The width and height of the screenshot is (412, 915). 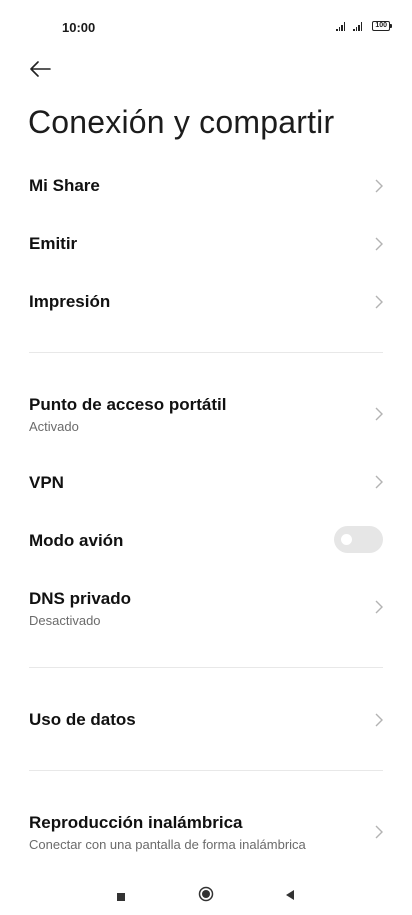 What do you see at coordinates (46, 482) in the screenshot?
I see `item-label: VPN` at bounding box center [46, 482].